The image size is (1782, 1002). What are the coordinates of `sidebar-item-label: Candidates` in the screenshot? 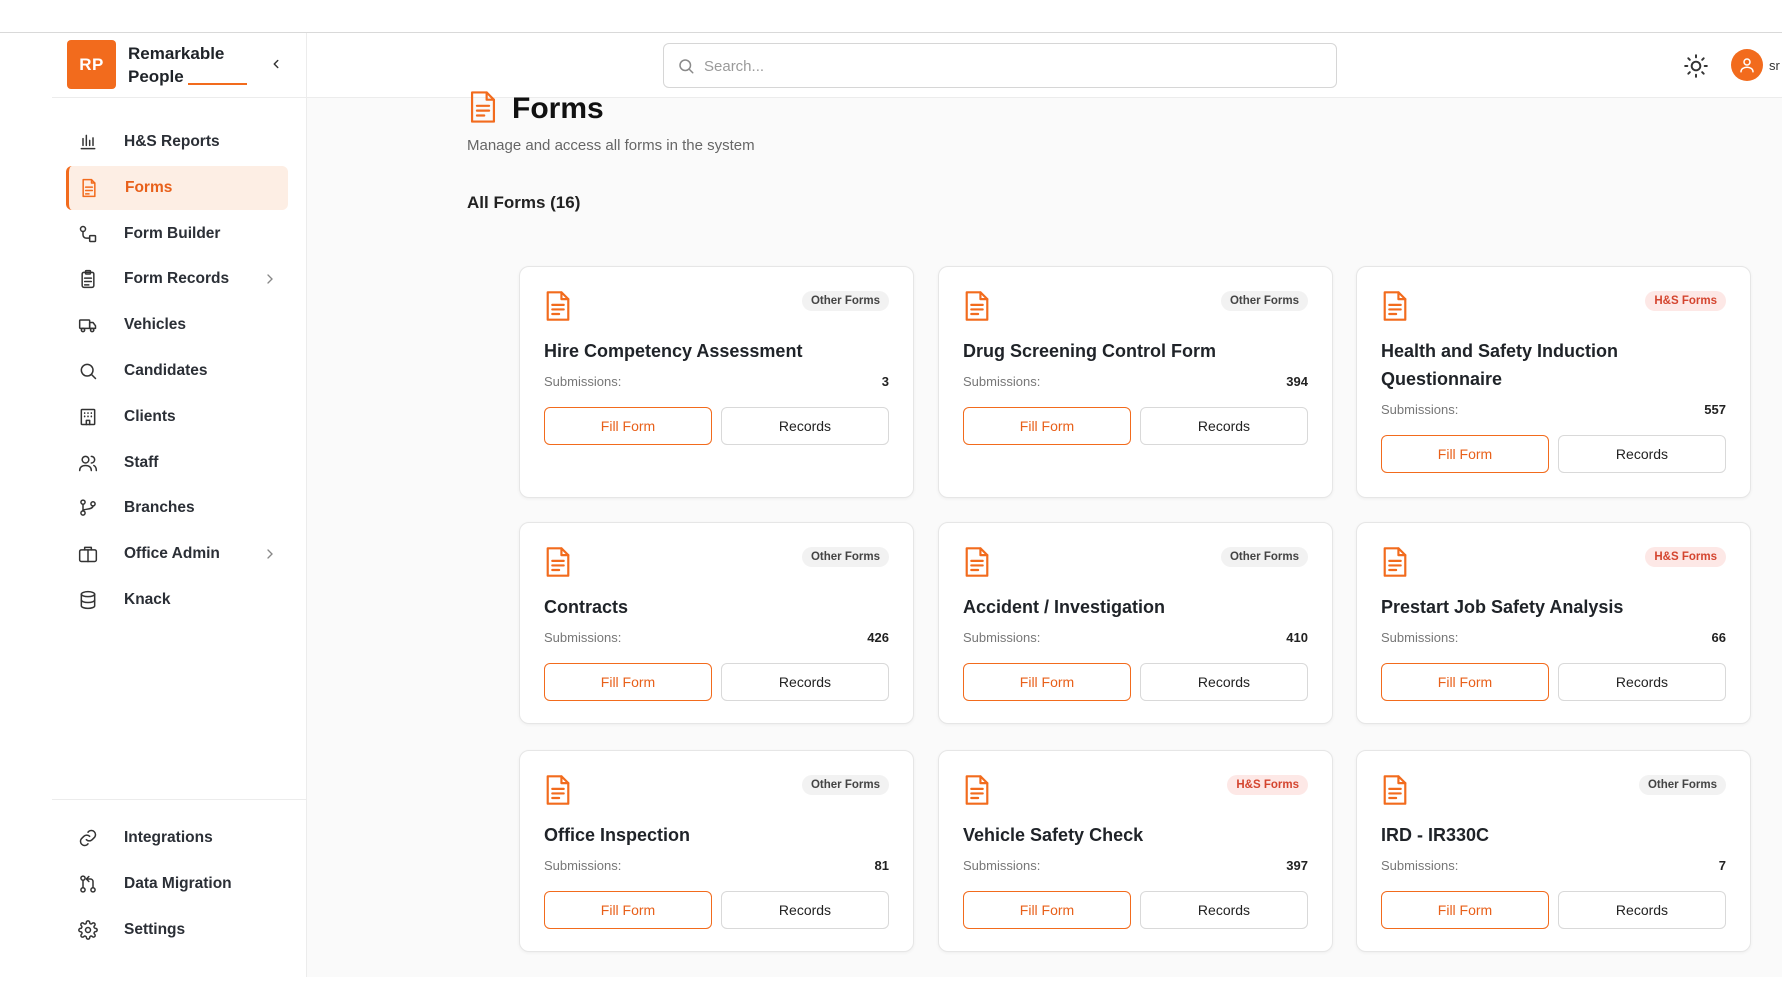 It's located at (166, 370).